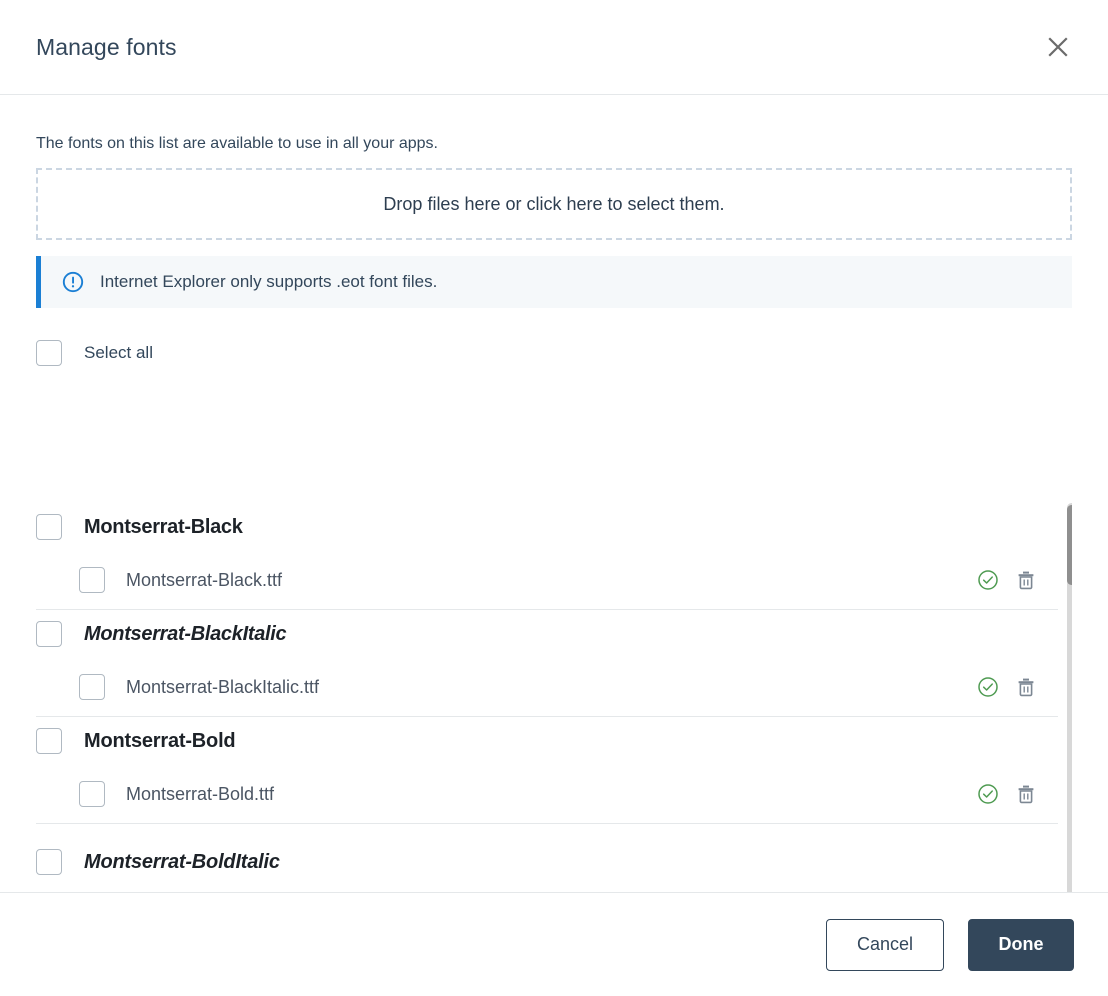  Describe the element at coordinates (547, 634) in the screenshot. I see `font-family-row: Montserrat-BlackItalic` at that location.